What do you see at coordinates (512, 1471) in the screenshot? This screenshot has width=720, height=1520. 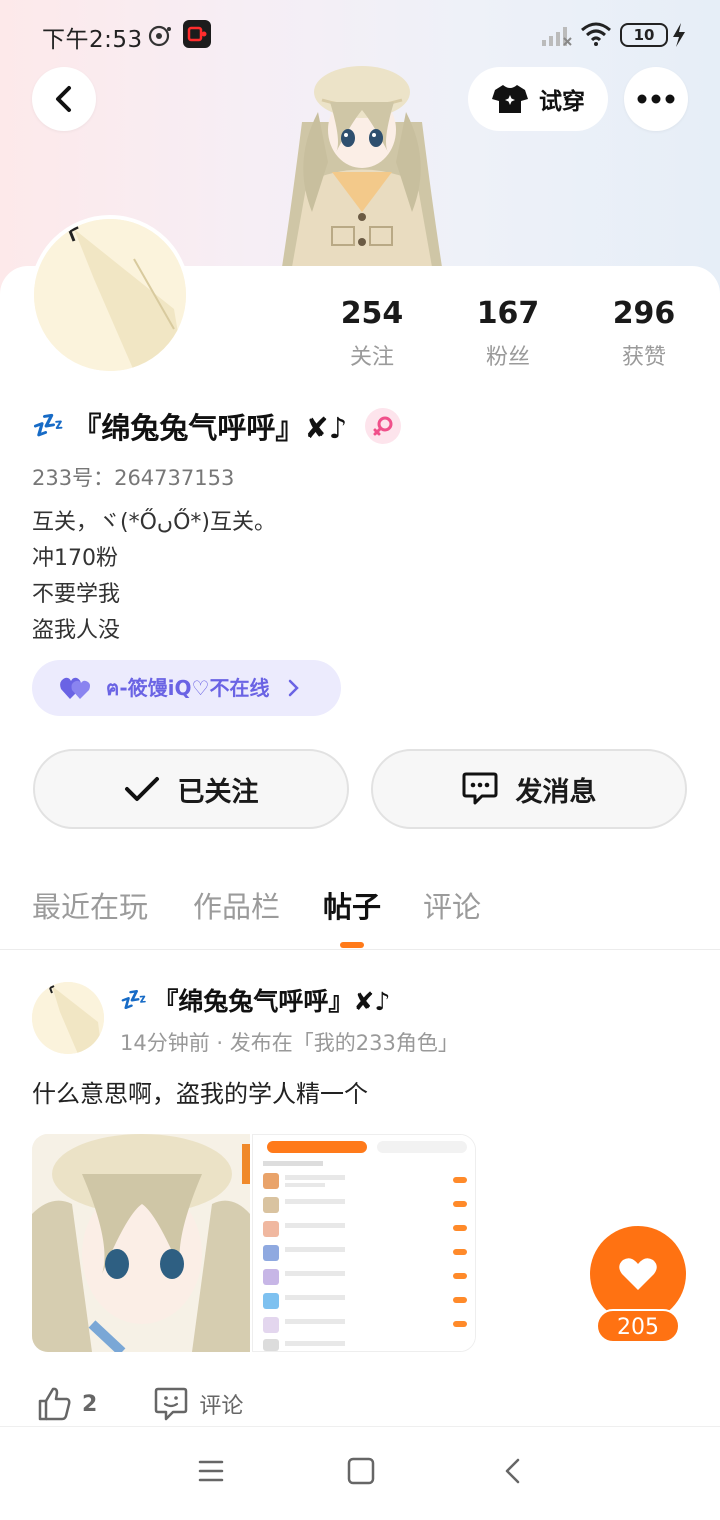 I see `back-nav-icon` at bounding box center [512, 1471].